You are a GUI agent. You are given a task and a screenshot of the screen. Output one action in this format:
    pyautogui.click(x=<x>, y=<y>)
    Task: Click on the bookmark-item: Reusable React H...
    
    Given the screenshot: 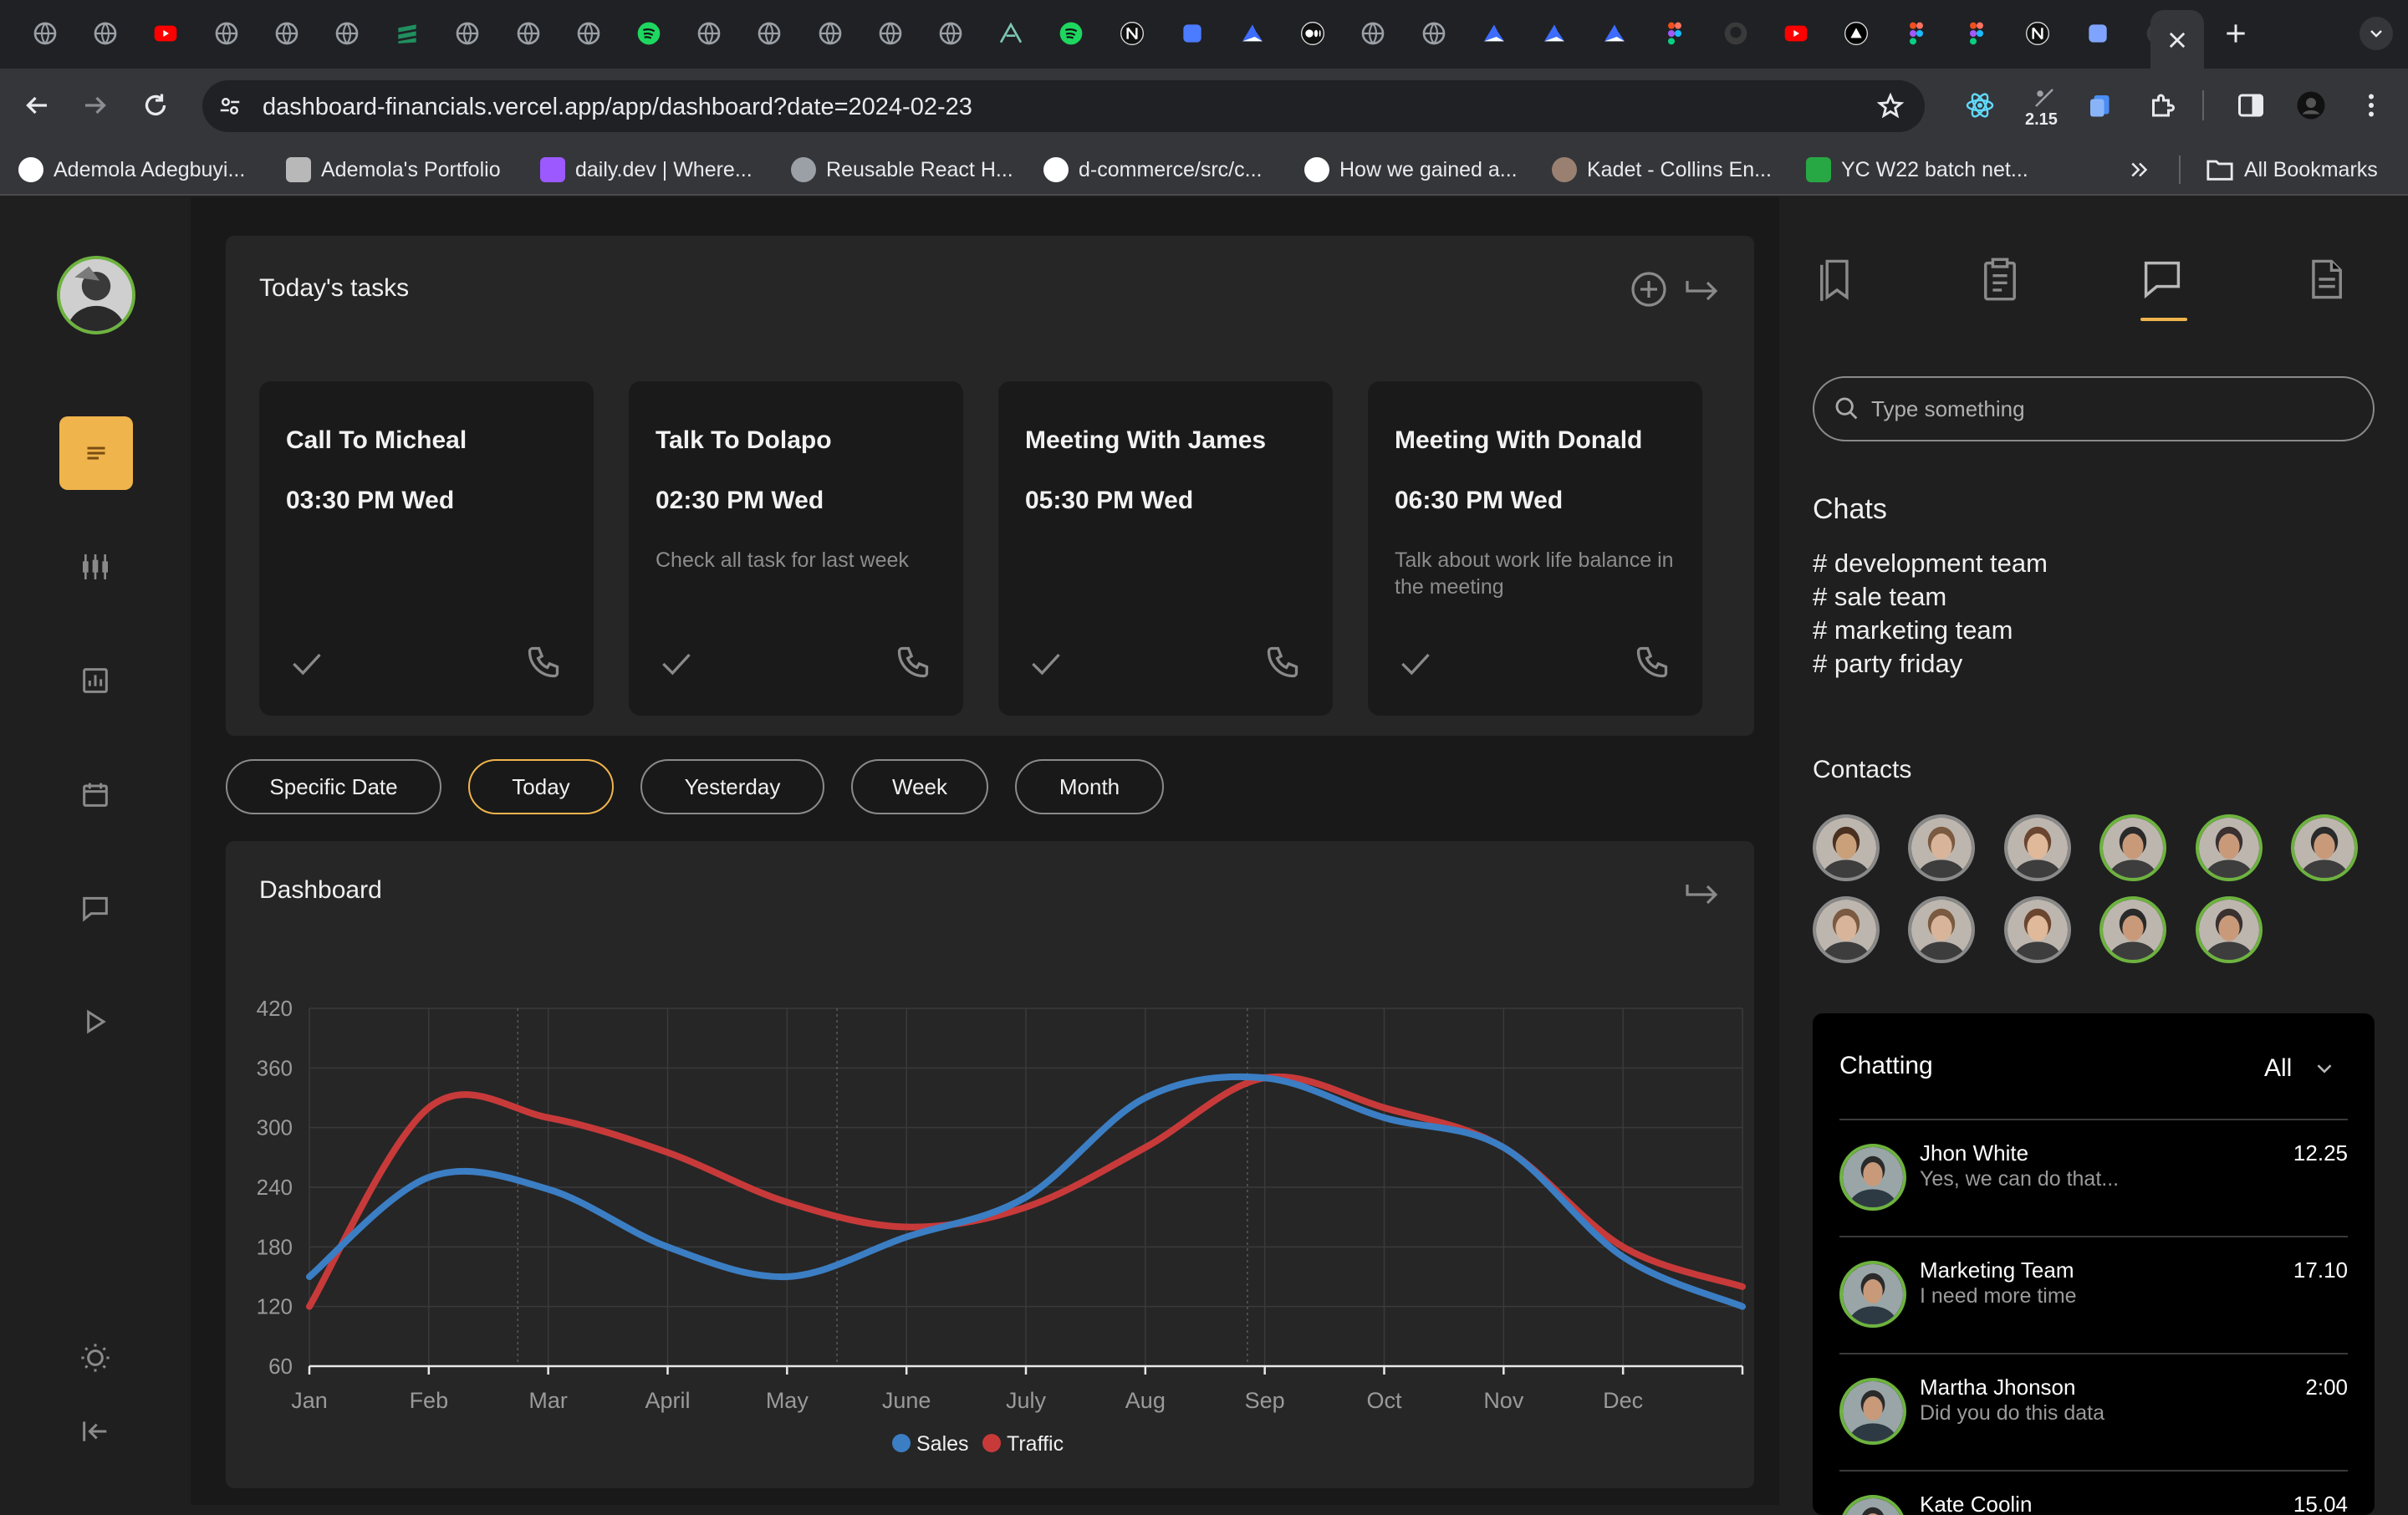 What is the action you would take?
    pyautogui.click(x=902, y=170)
    